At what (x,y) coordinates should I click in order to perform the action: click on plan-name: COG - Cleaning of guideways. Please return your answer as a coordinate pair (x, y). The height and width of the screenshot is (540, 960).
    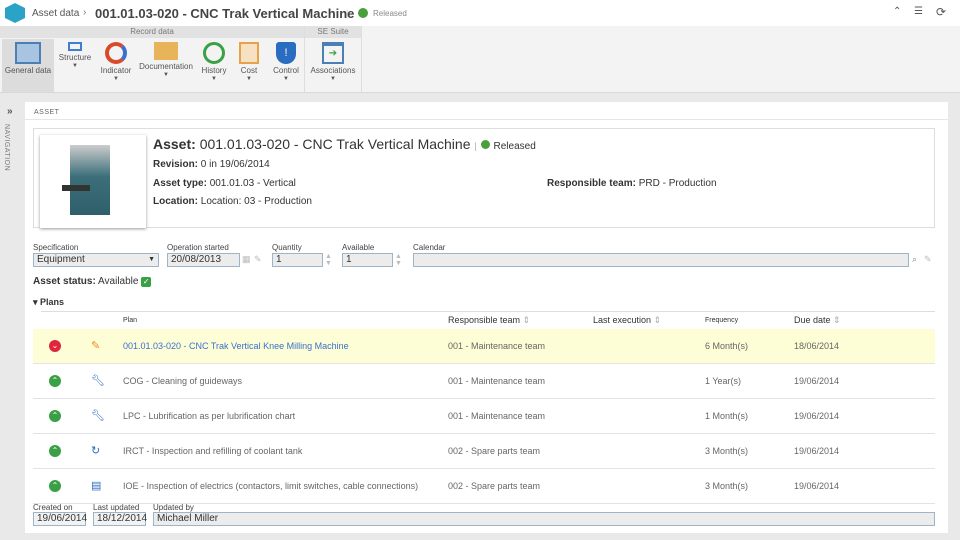
    Looking at the image, I should click on (183, 381).